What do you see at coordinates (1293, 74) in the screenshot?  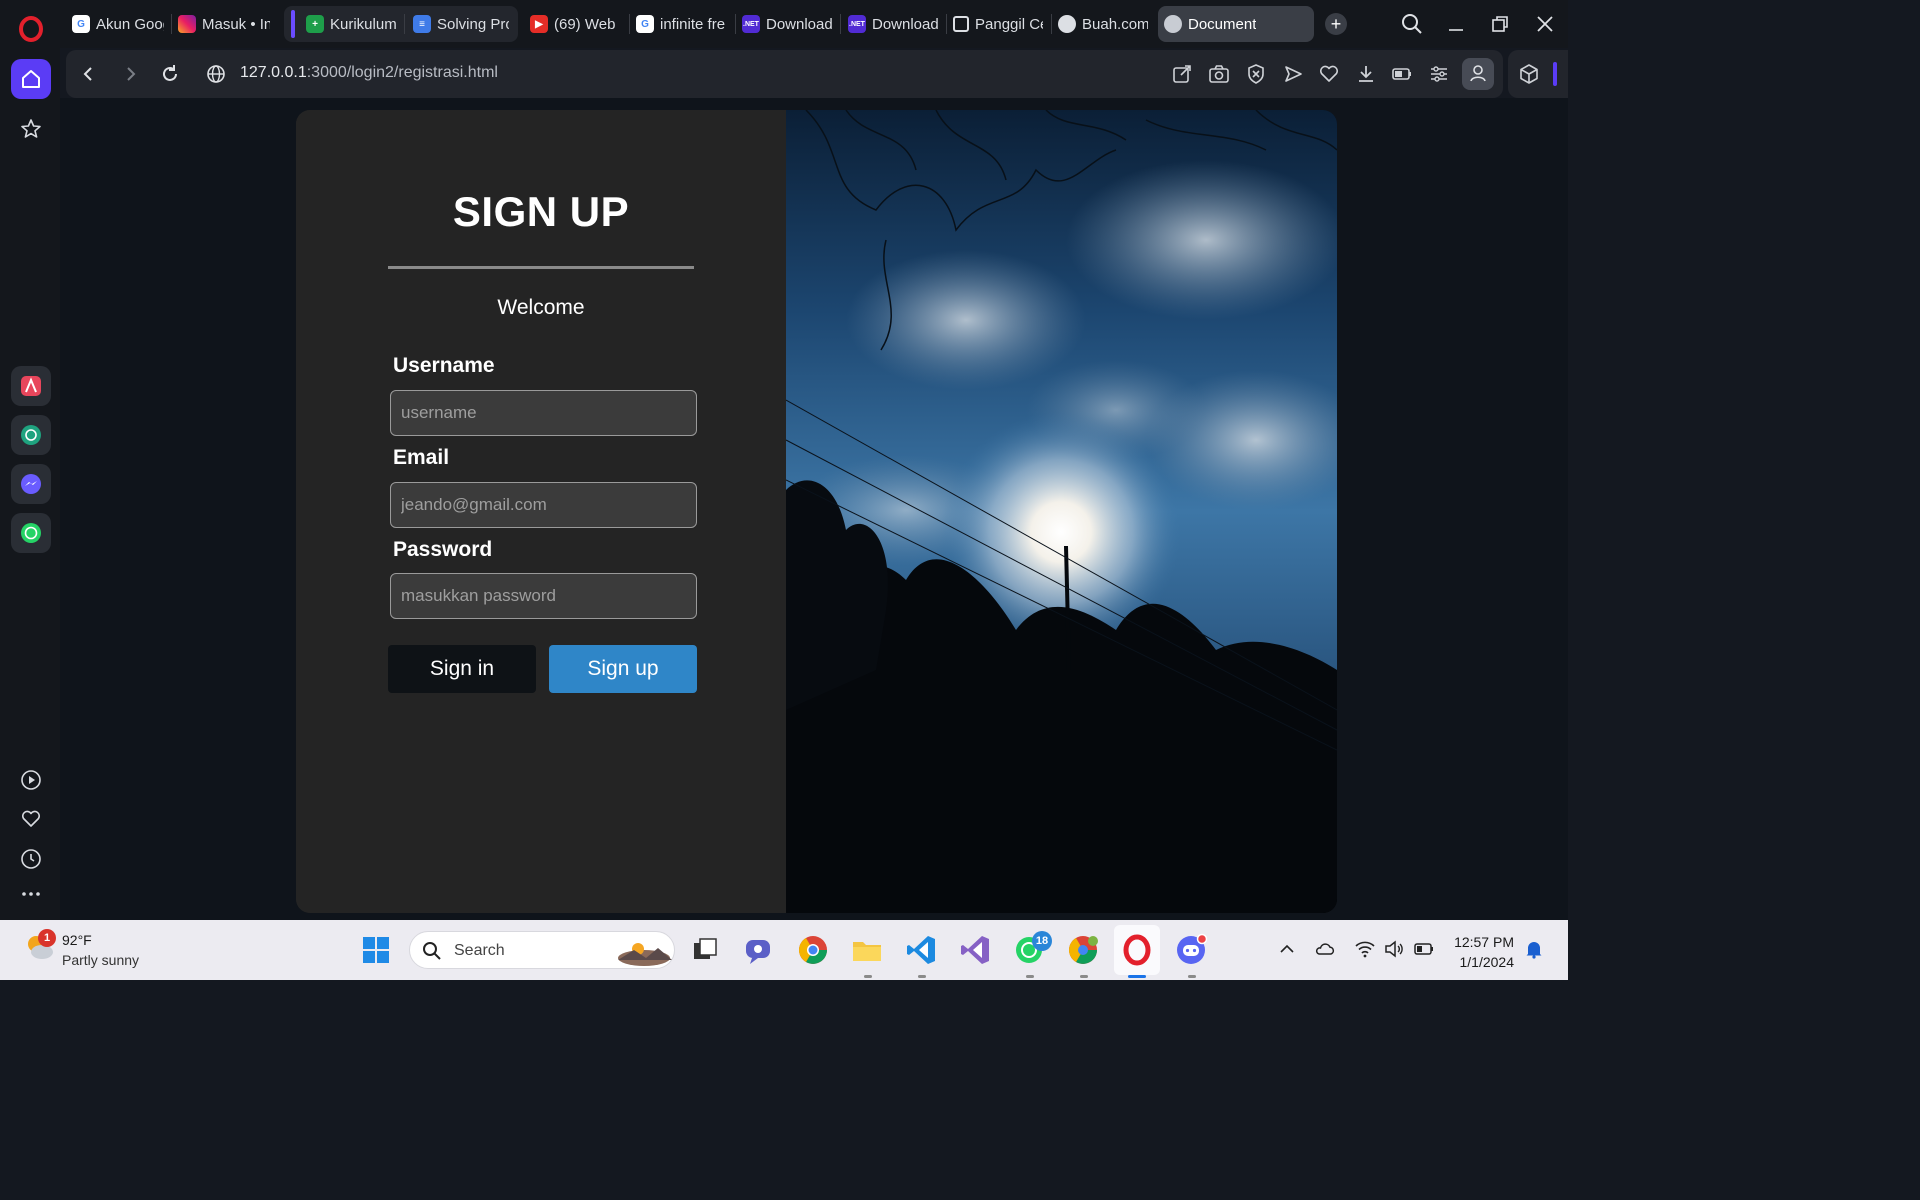 I see `send-arrow-icon` at bounding box center [1293, 74].